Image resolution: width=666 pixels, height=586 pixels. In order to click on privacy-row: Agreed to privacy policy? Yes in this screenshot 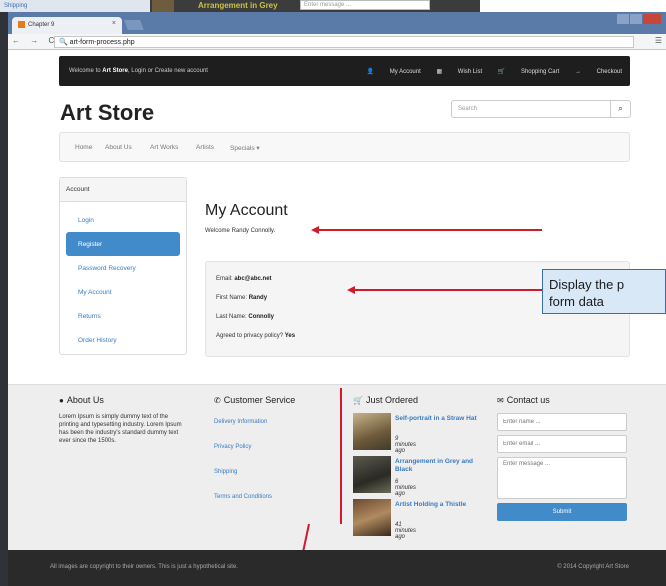, I will do `click(256, 336)`.